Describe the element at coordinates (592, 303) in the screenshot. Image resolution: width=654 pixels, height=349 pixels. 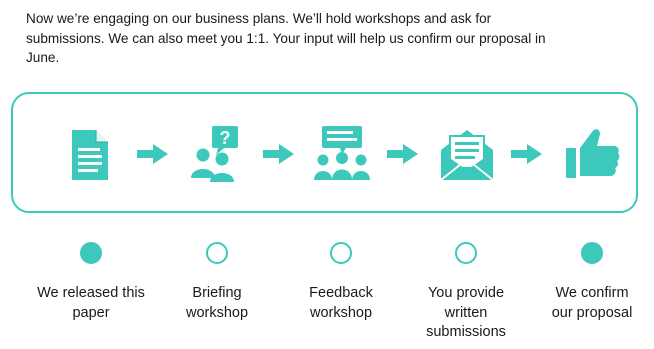
I see `step-label-confirm: We confirm our proposal` at that location.